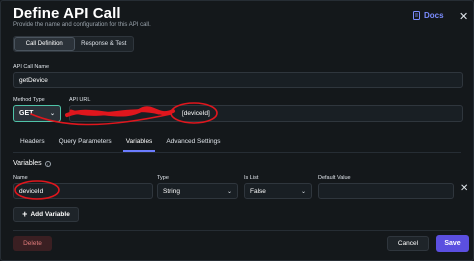 Image resolution: width=474 pixels, height=261 pixels. What do you see at coordinates (197, 191) in the screenshot?
I see `variable-type-select: String ⌄` at bounding box center [197, 191].